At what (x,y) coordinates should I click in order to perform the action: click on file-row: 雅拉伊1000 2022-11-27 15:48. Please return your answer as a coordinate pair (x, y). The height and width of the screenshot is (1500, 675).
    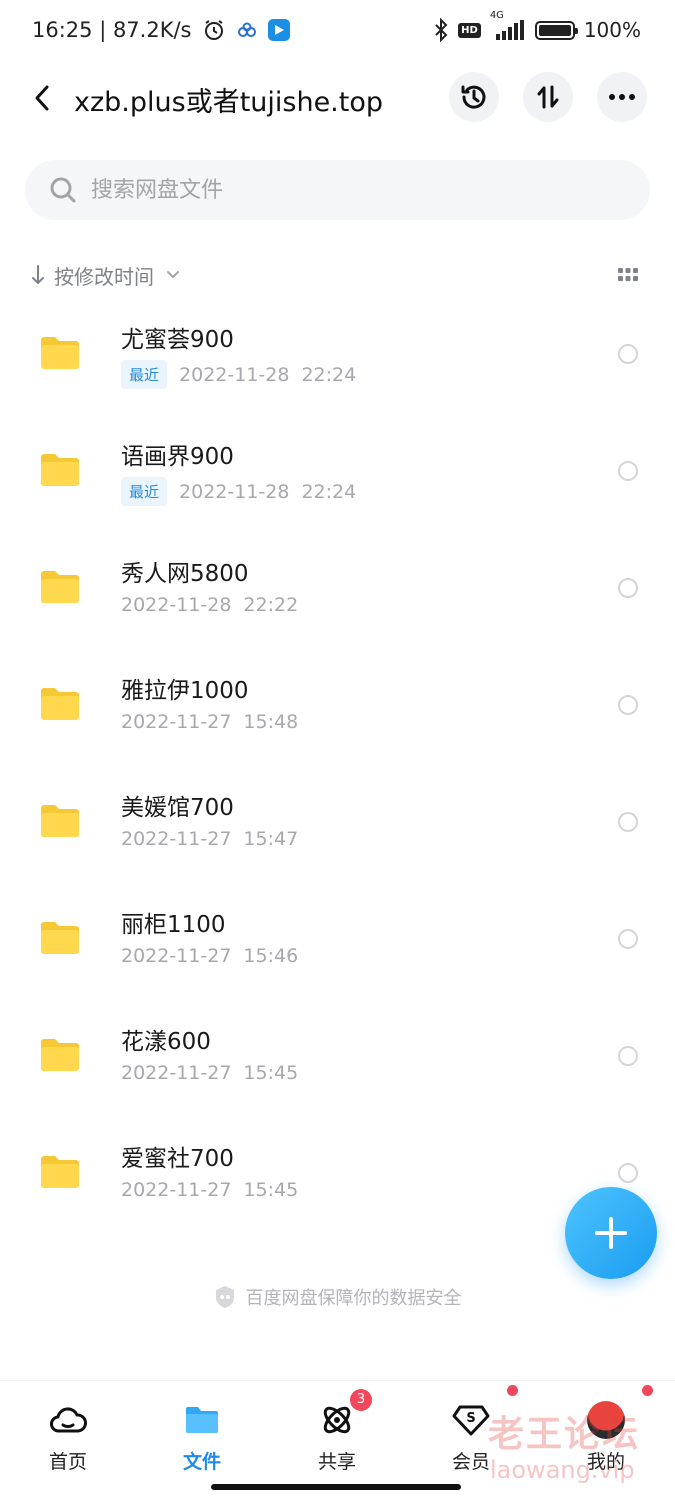
    Looking at the image, I should click on (337, 709).